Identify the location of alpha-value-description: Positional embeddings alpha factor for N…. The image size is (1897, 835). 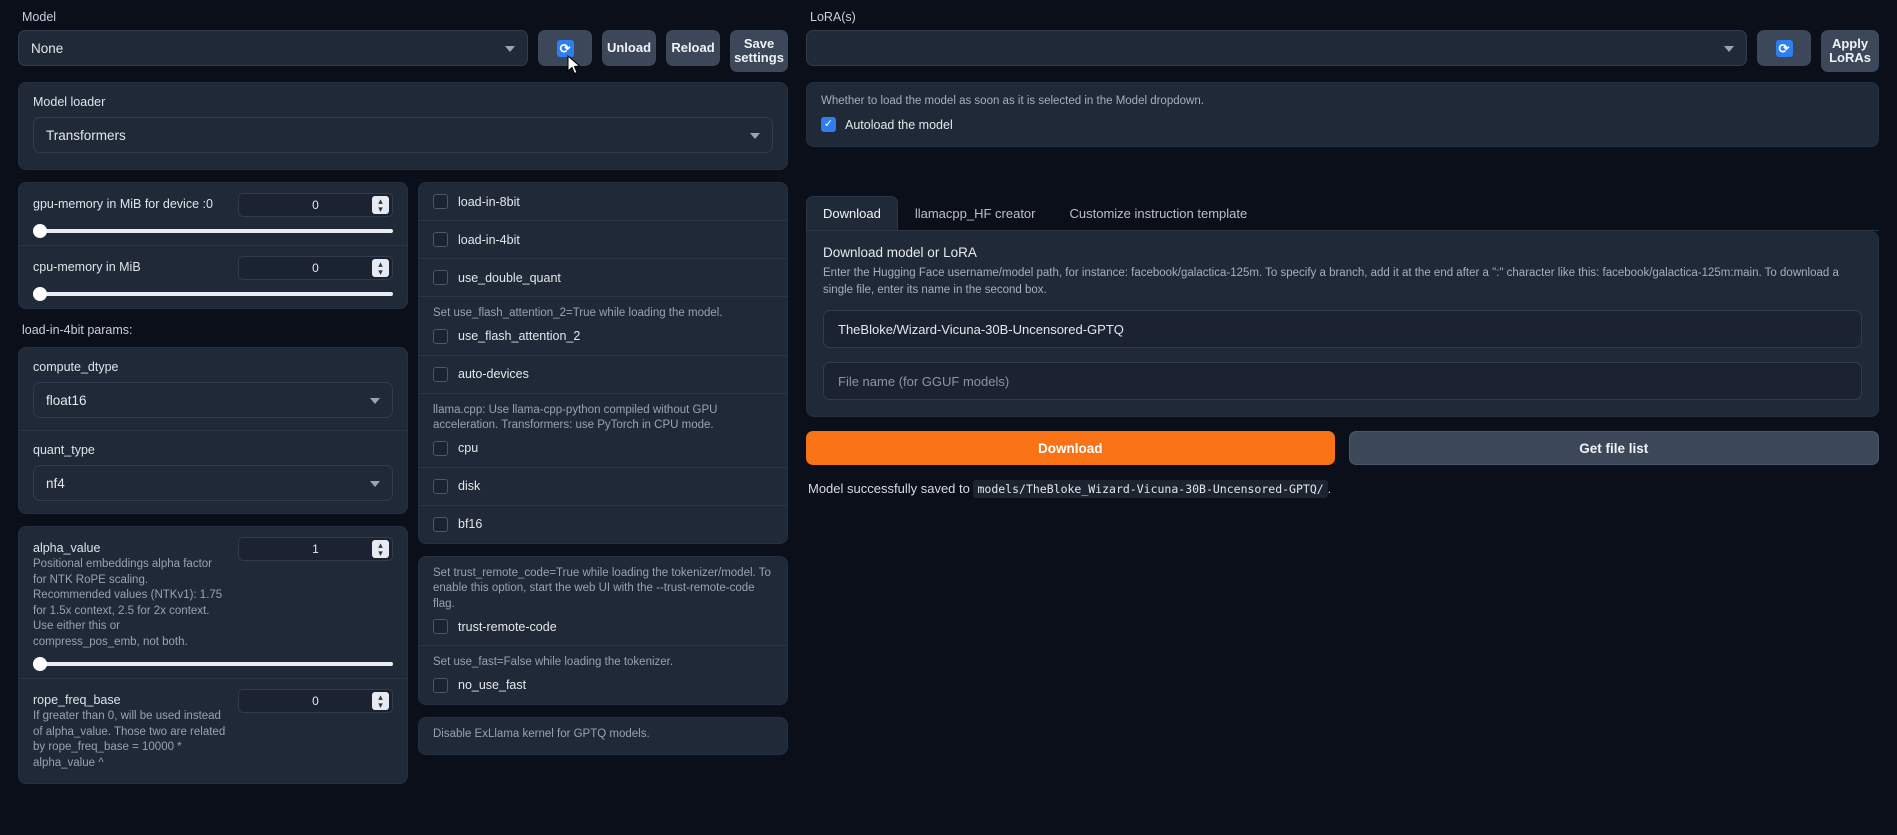
(128, 603).